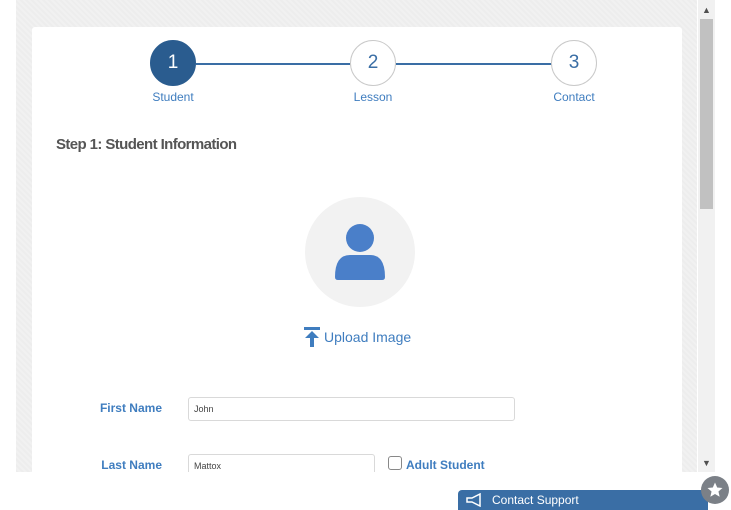 This screenshot has width=731, height=510. I want to click on contact-support-label: Contact Support, so click(535, 500).